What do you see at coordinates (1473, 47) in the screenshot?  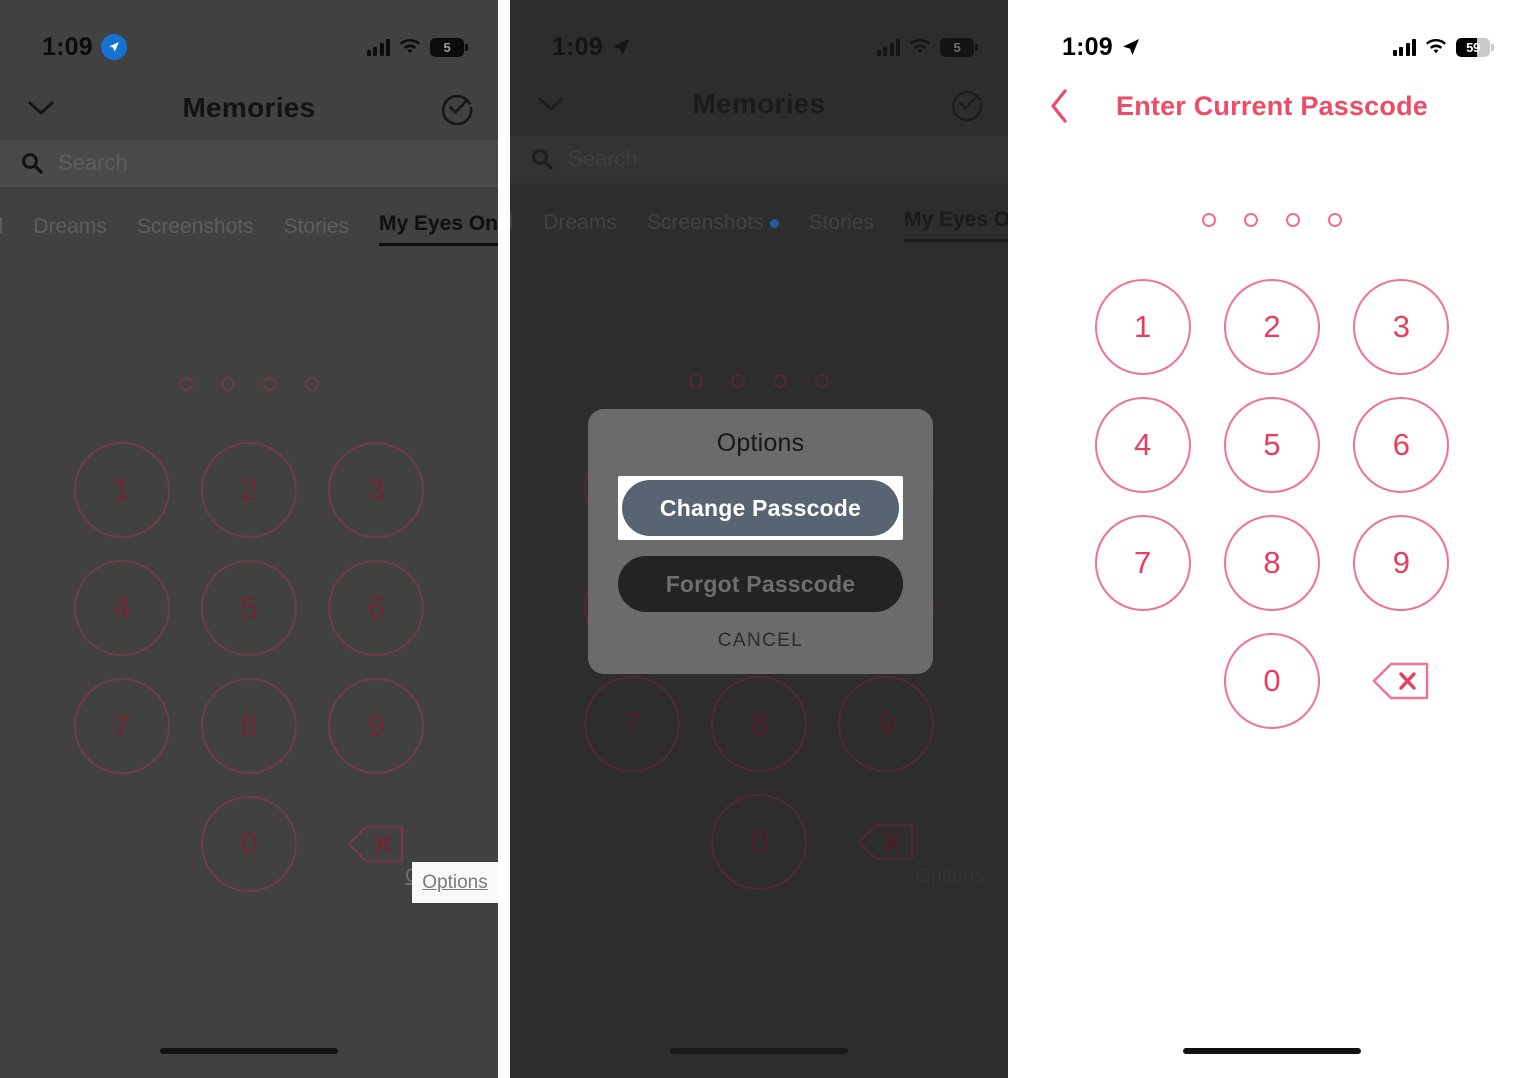 I see `battery-level: 59` at bounding box center [1473, 47].